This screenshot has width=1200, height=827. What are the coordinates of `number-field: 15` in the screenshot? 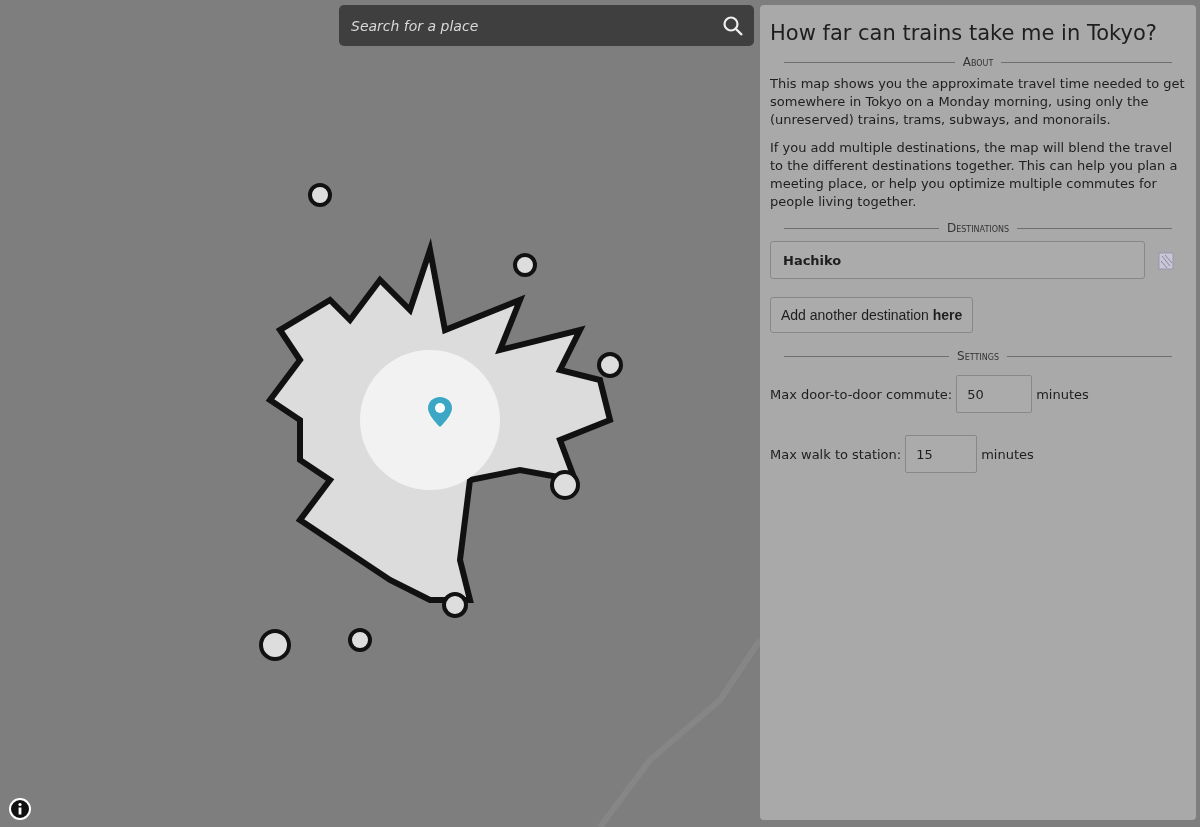 It's located at (941, 454).